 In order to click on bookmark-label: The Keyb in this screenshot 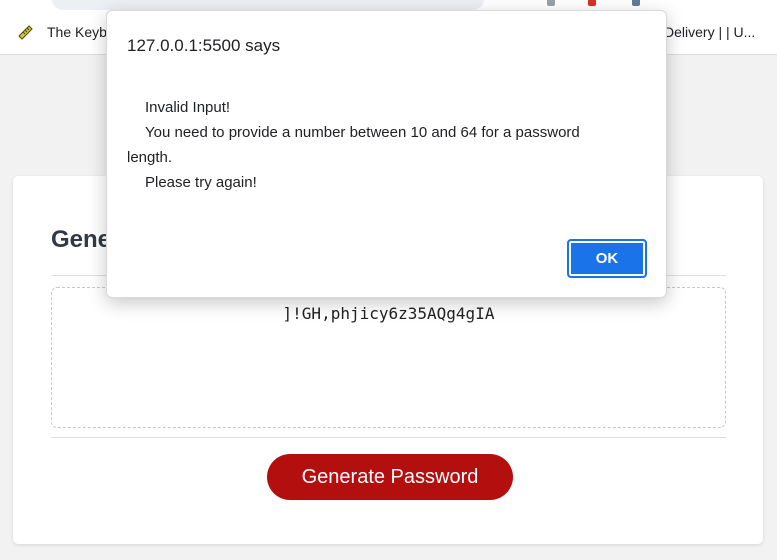, I will do `click(77, 32)`.